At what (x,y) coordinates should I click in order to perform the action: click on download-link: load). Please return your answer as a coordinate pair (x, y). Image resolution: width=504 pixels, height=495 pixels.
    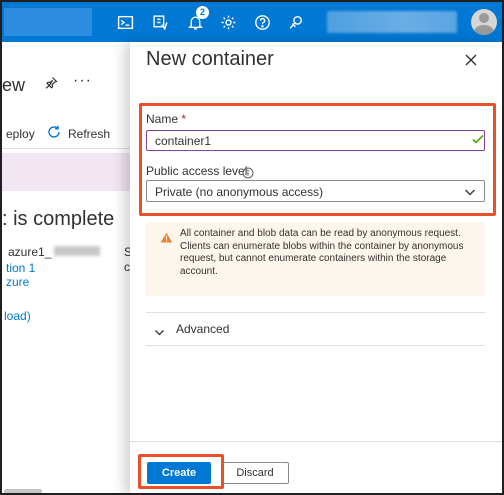
    Looking at the image, I should click on (17, 316).